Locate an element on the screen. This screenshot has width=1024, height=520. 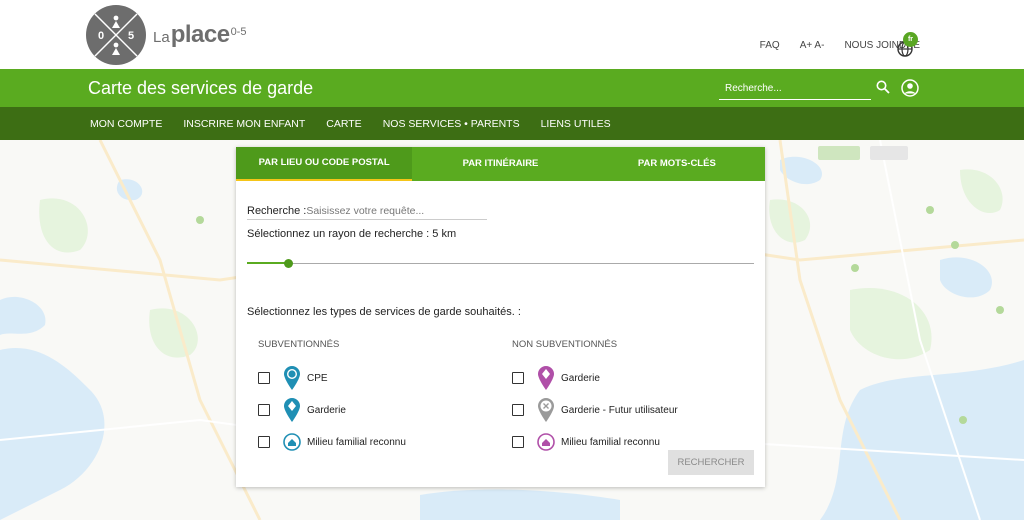
logo-age: 0-5 is located at coordinates (238, 32).